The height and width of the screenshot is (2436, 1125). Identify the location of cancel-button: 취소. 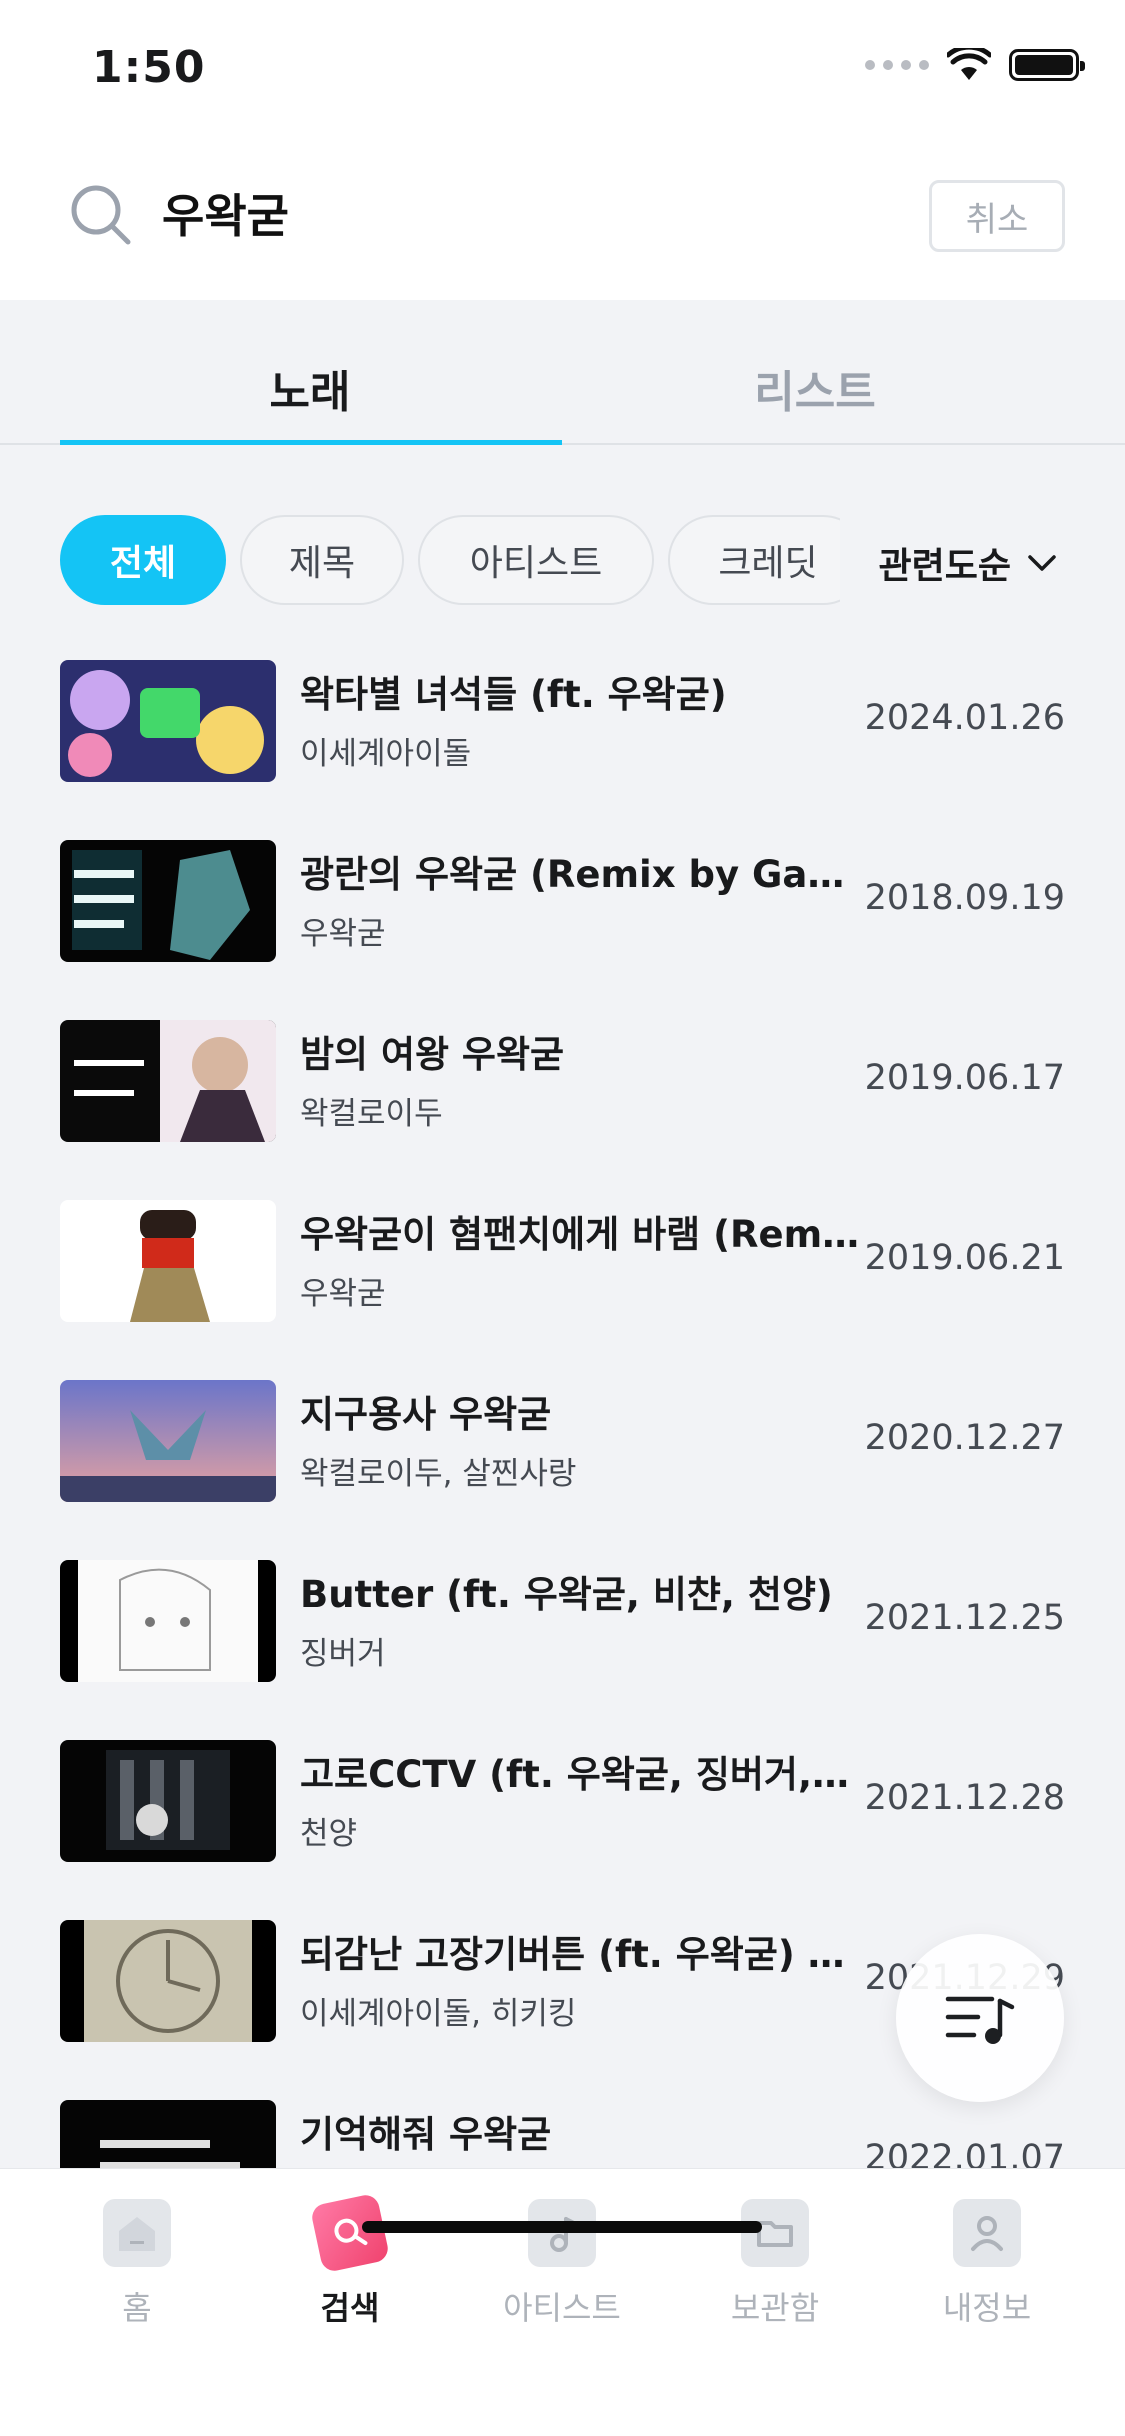
(997, 216).